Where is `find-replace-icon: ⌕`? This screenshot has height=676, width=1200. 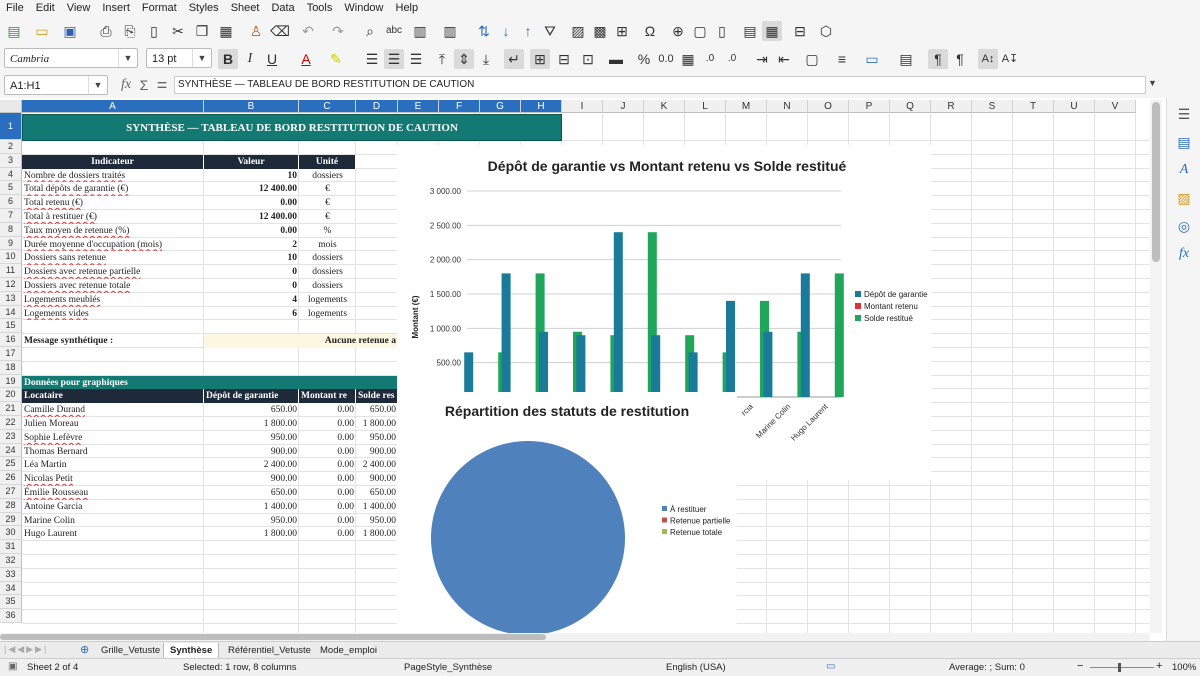 find-replace-icon: ⌕ is located at coordinates (370, 31).